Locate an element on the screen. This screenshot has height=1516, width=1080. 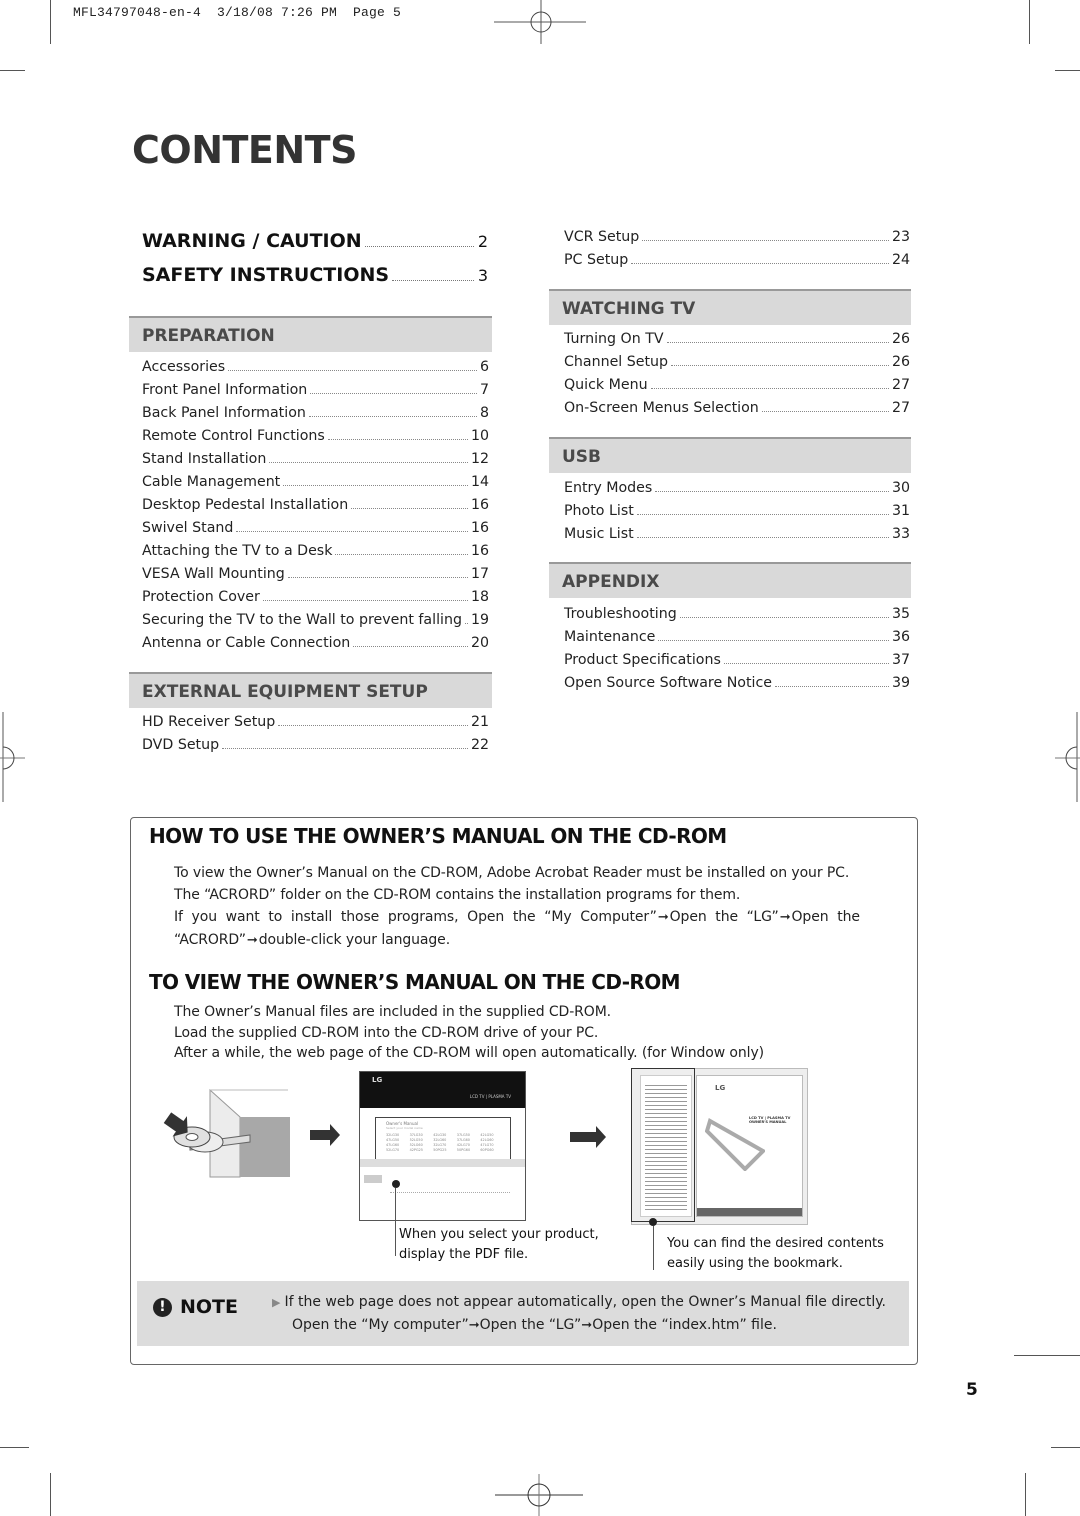
toc-label: HD Receiver Setup is located at coordinates (209, 722).